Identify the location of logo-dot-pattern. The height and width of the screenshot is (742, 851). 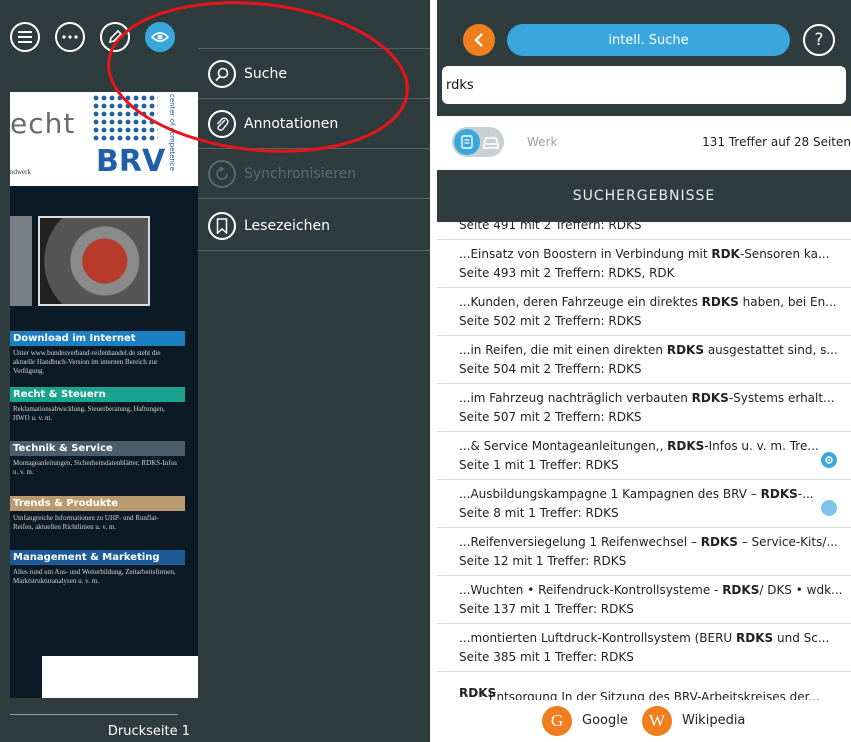
(125, 118).